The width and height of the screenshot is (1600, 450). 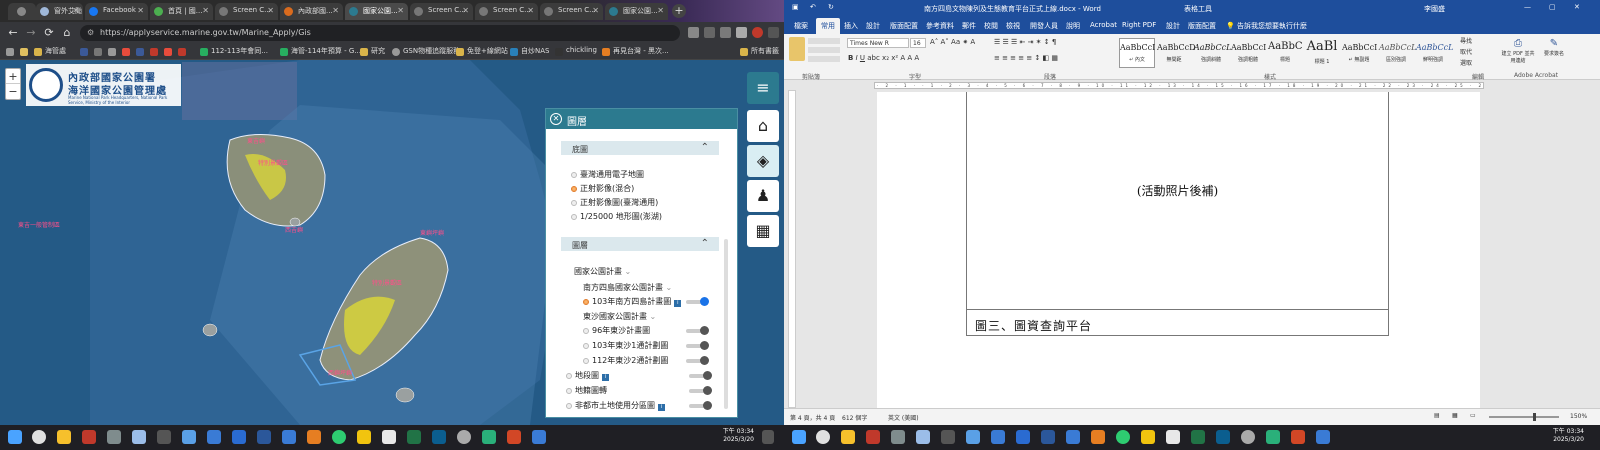 What do you see at coordinates (1473, 415) in the screenshot?
I see `web-layout-icon: ▭` at bounding box center [1473, 415].